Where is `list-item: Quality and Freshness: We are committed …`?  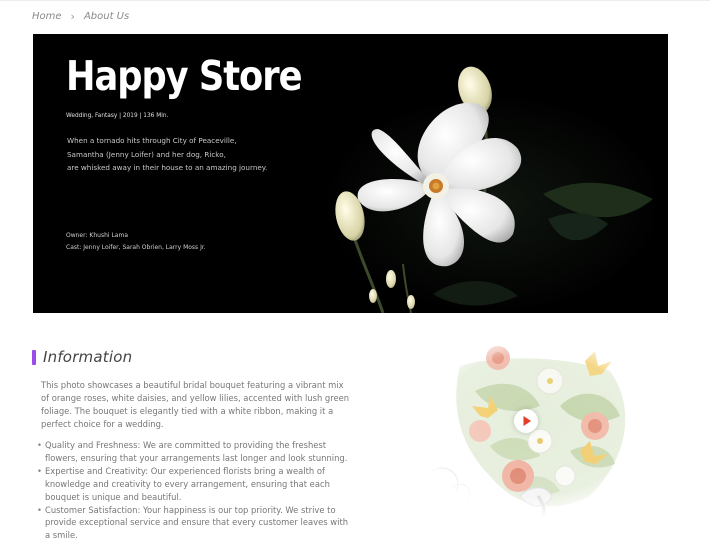
list-item: Quality and Freshness: We are committed … is located at coordinates (196, 452).